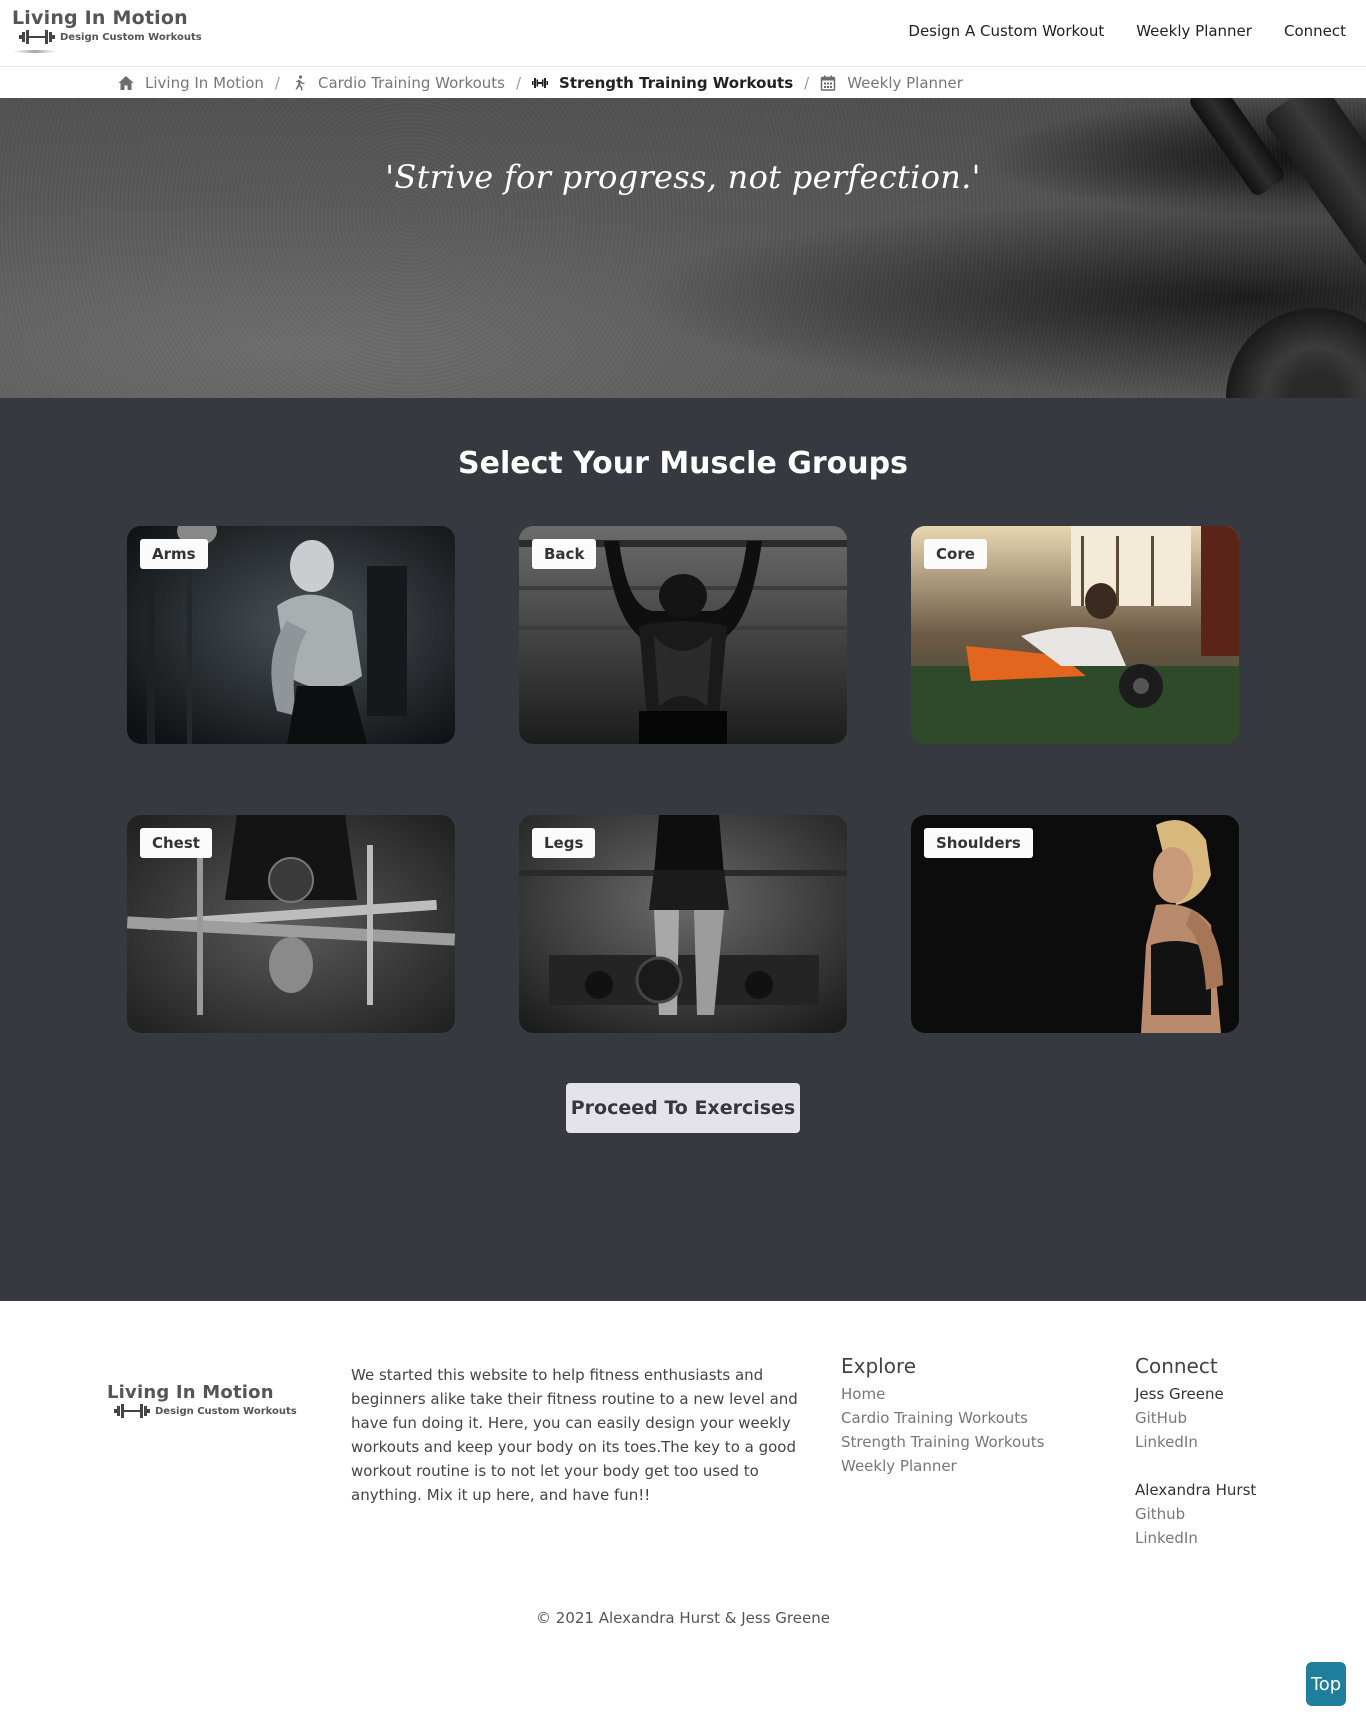 Image resolution: width=1366 pixels, height=1727 pixels. Describe the element at coordinates (291, 635) in the screenshot. I see `muscle-card-arms: Arms` at that location.